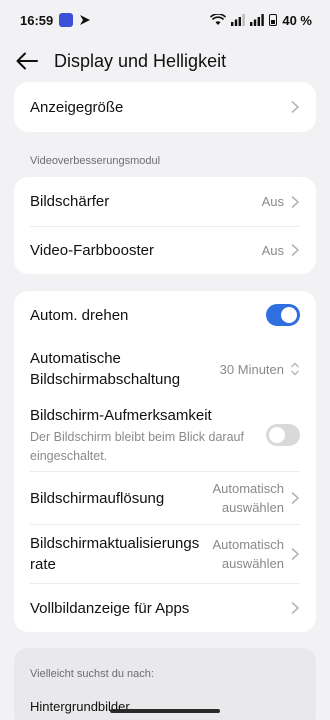 This screenshot has width=330, height=720. What do you see at coordinates (43, 564) in the screenshot?
I see `row-label-line2: rate` at bounding box center [43, 564].